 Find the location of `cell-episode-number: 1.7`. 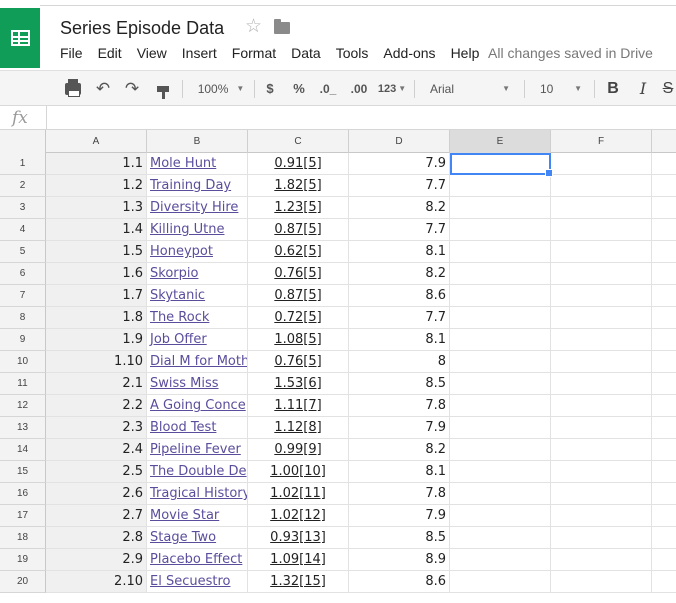

cell-episode-number: 1.7 is located at coordinates (96, 296).